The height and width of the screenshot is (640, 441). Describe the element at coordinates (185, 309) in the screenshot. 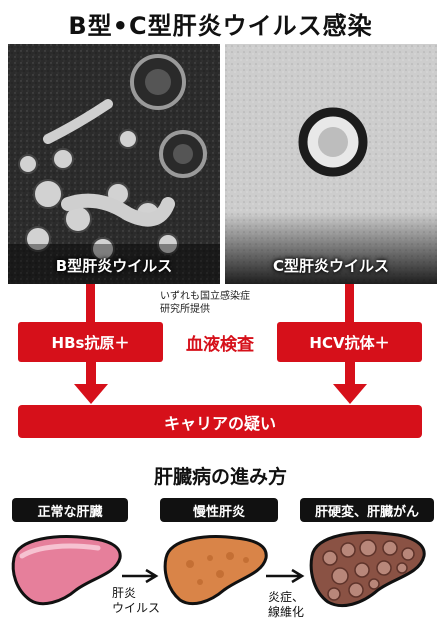

I see `credit-line-2: 研究所提供` at that location.